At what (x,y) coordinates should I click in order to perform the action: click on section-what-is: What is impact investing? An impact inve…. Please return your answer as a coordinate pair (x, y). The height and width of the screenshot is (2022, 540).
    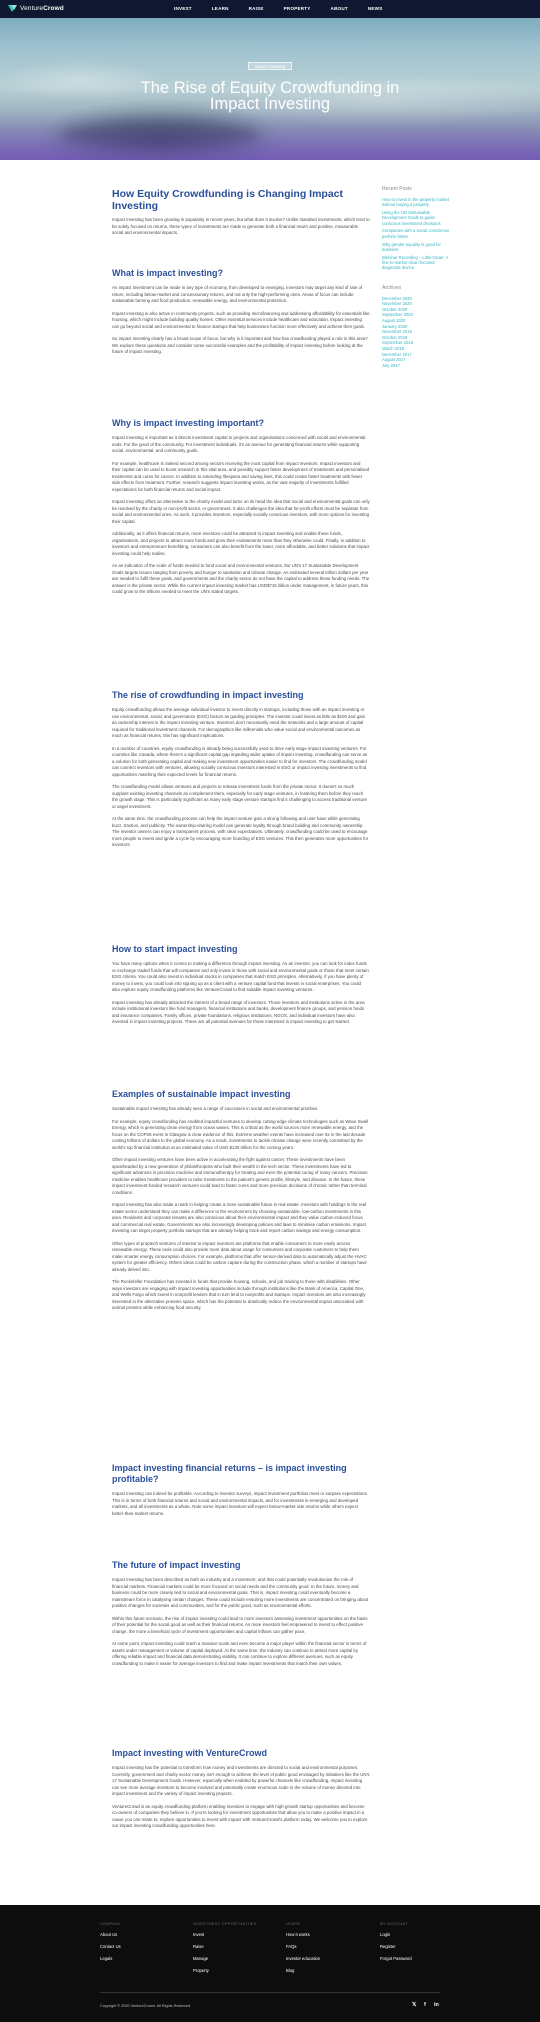
    Looking at the image, I should click on (241, 315).